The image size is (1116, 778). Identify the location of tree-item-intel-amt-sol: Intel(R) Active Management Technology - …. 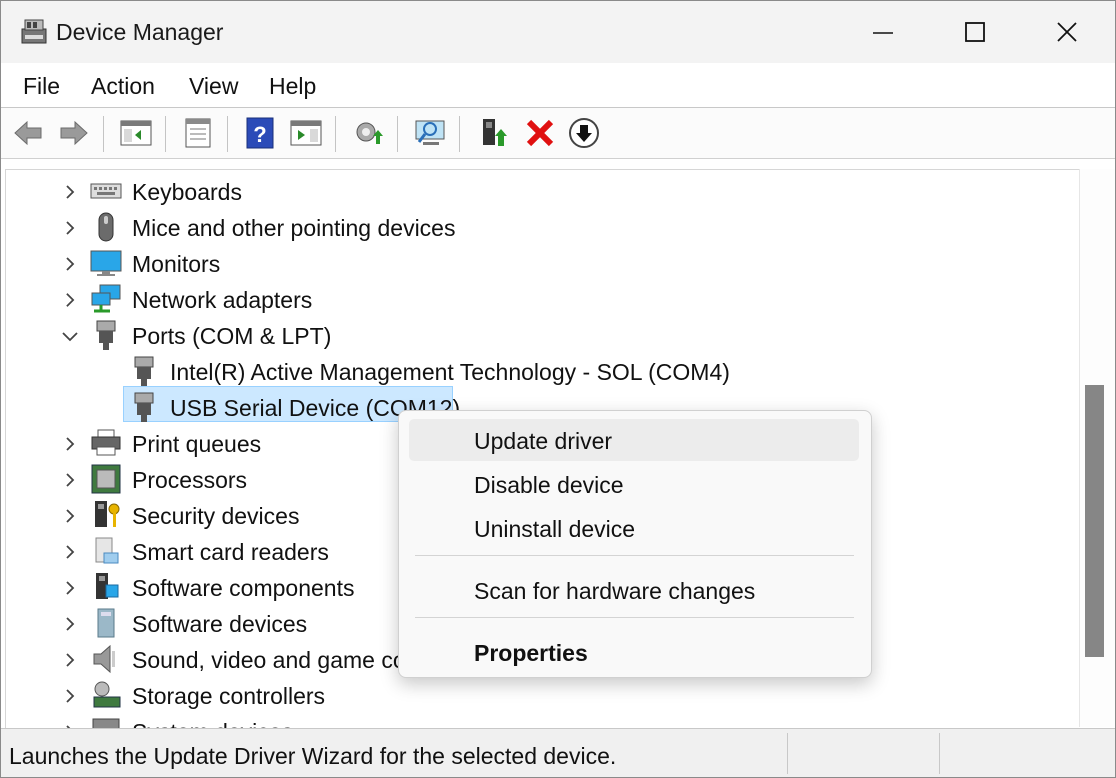
(488, 372).